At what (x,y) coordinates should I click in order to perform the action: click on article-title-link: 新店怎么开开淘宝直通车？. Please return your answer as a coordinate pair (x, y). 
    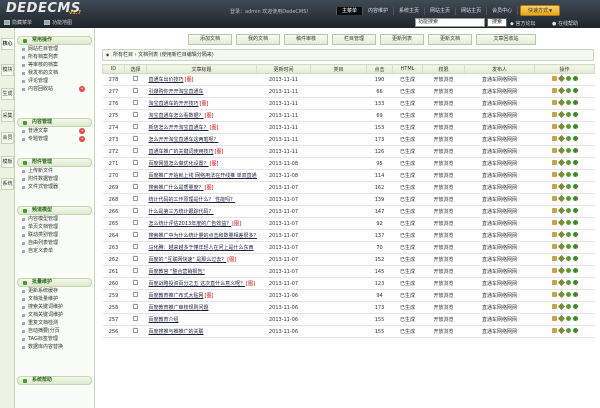
    Looking at the image, I should click on (179, 128).